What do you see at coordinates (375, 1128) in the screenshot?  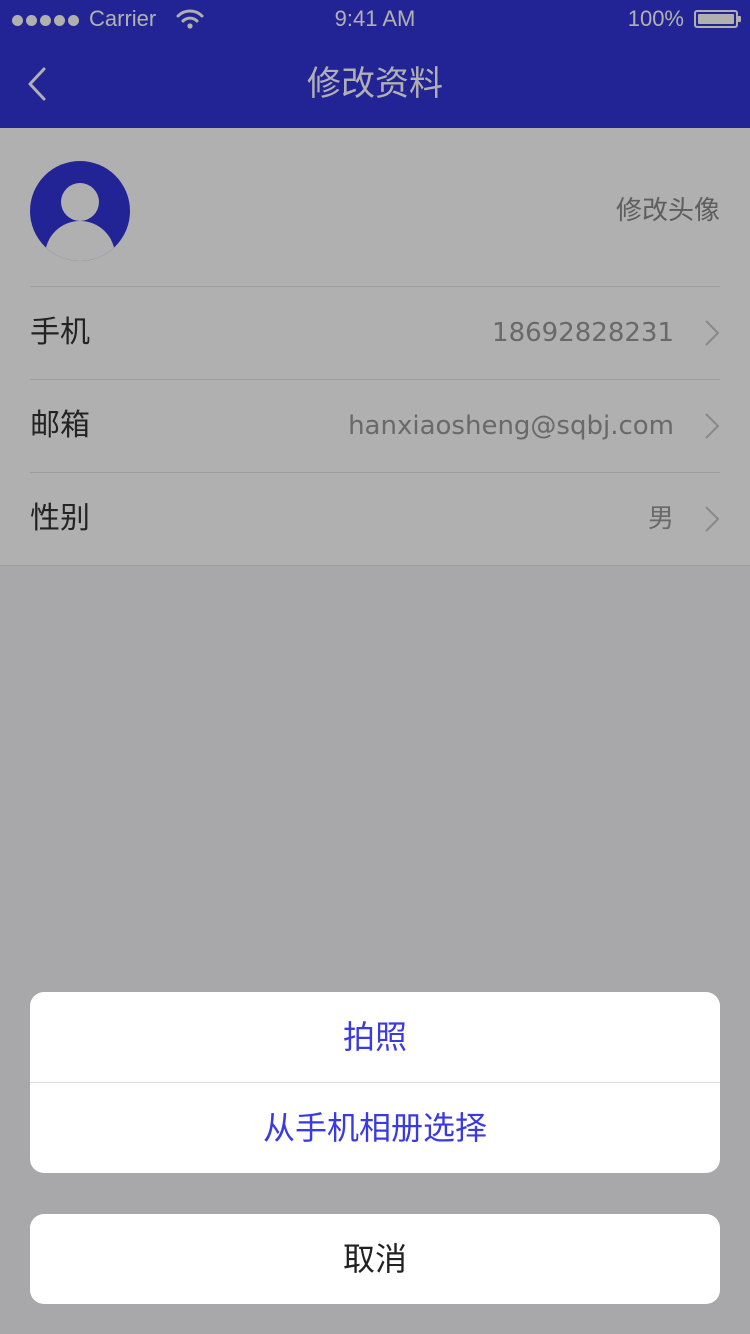 I see `choose-from-album-button: 从手机相册选择` at bounding box center [375, 1128].